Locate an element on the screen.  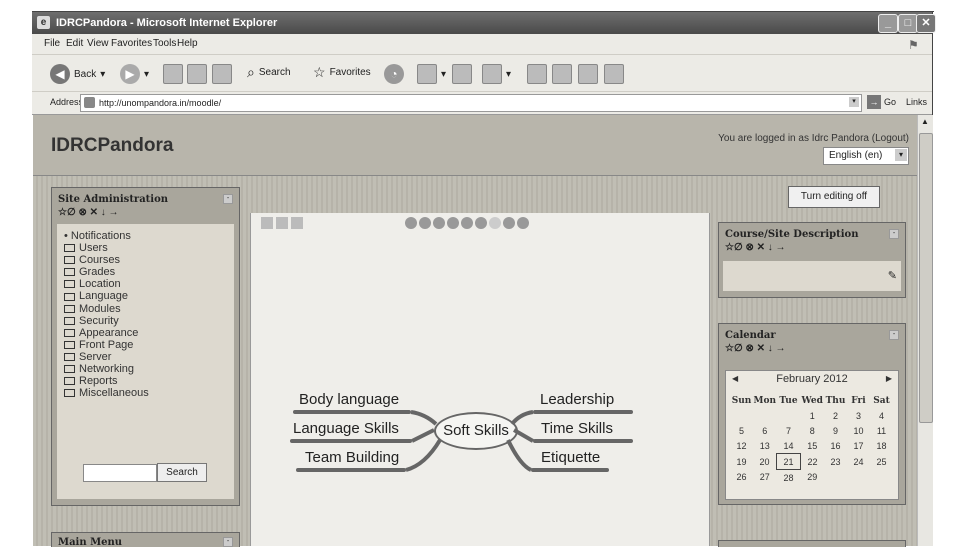
calendar-day: 25 is located at coordinates (881, 462).